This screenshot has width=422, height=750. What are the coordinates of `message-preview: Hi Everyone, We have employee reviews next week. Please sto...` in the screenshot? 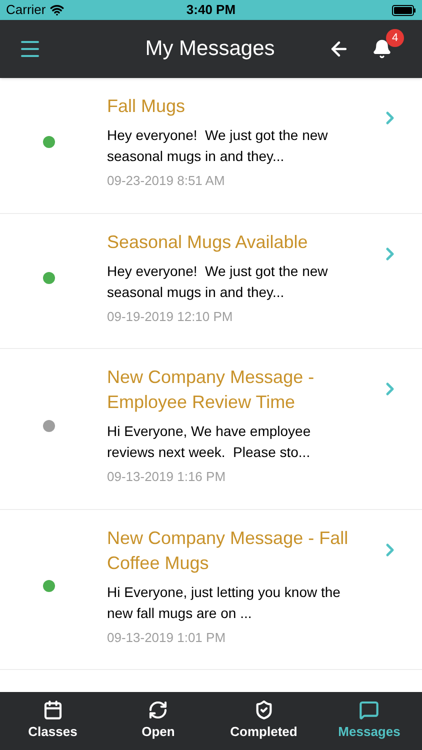 It's located at (209, 442).